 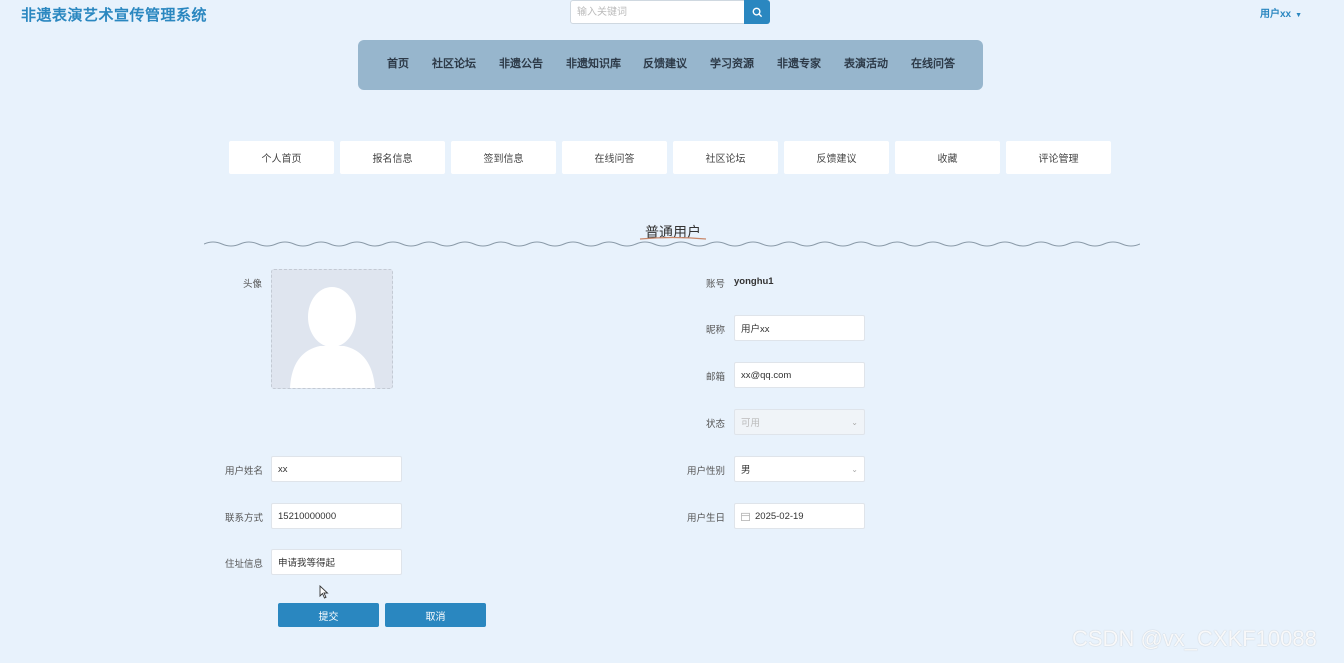 What do you see at coordinates (799, 422) in the screenshot?
I see `status-select: 可用 ⌄` at bounding box center [799, 422].